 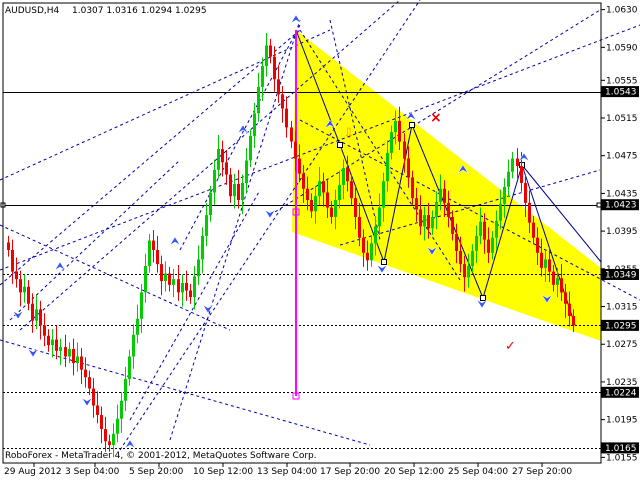 What do you see at coordinates (287, 472) in the screenshot?
I see `x-tick-label: 13 Sep 04:00` at bounding box center [287, 472].